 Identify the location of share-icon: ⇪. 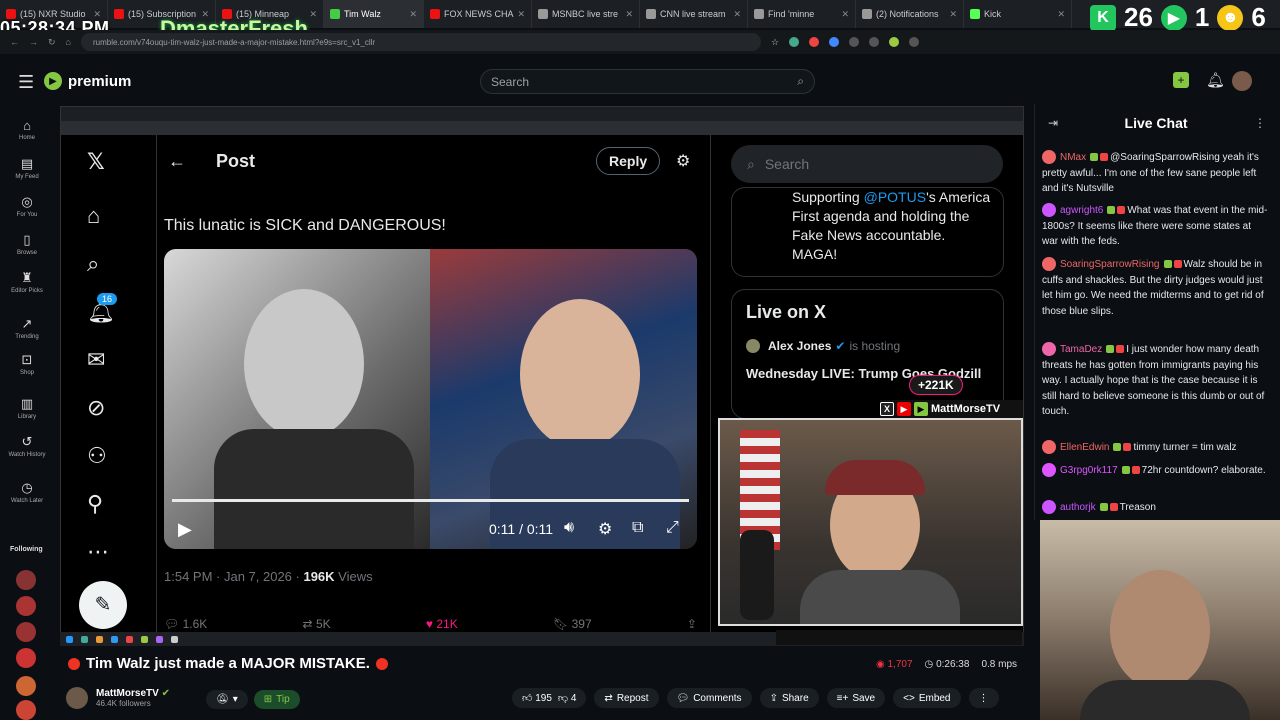
(692, 624).